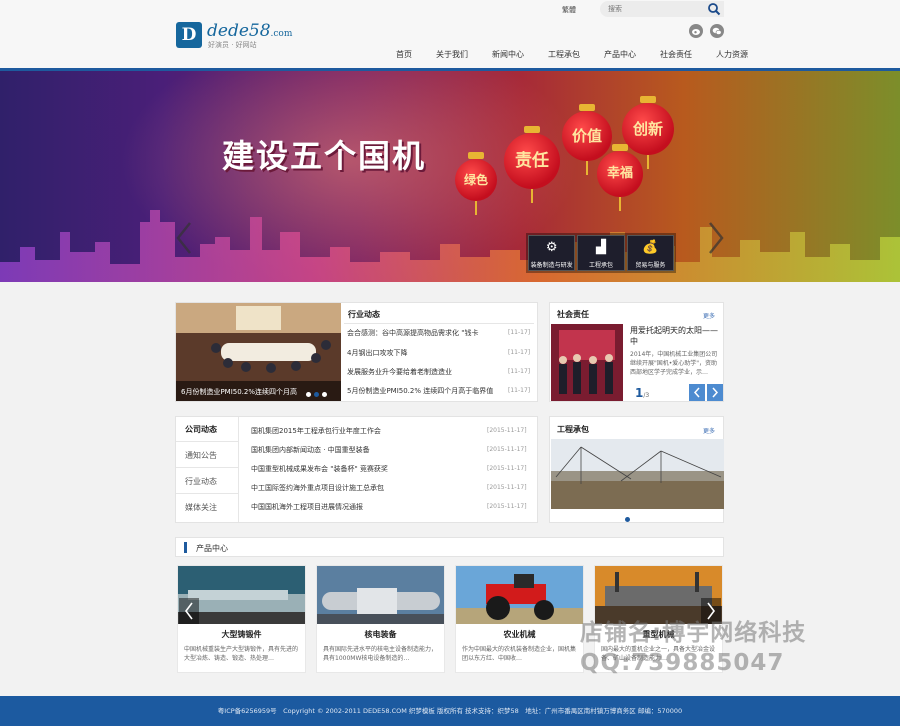 The image size is (900, 726). I want to click on lantern-duty: 责任, so click(532, 164).